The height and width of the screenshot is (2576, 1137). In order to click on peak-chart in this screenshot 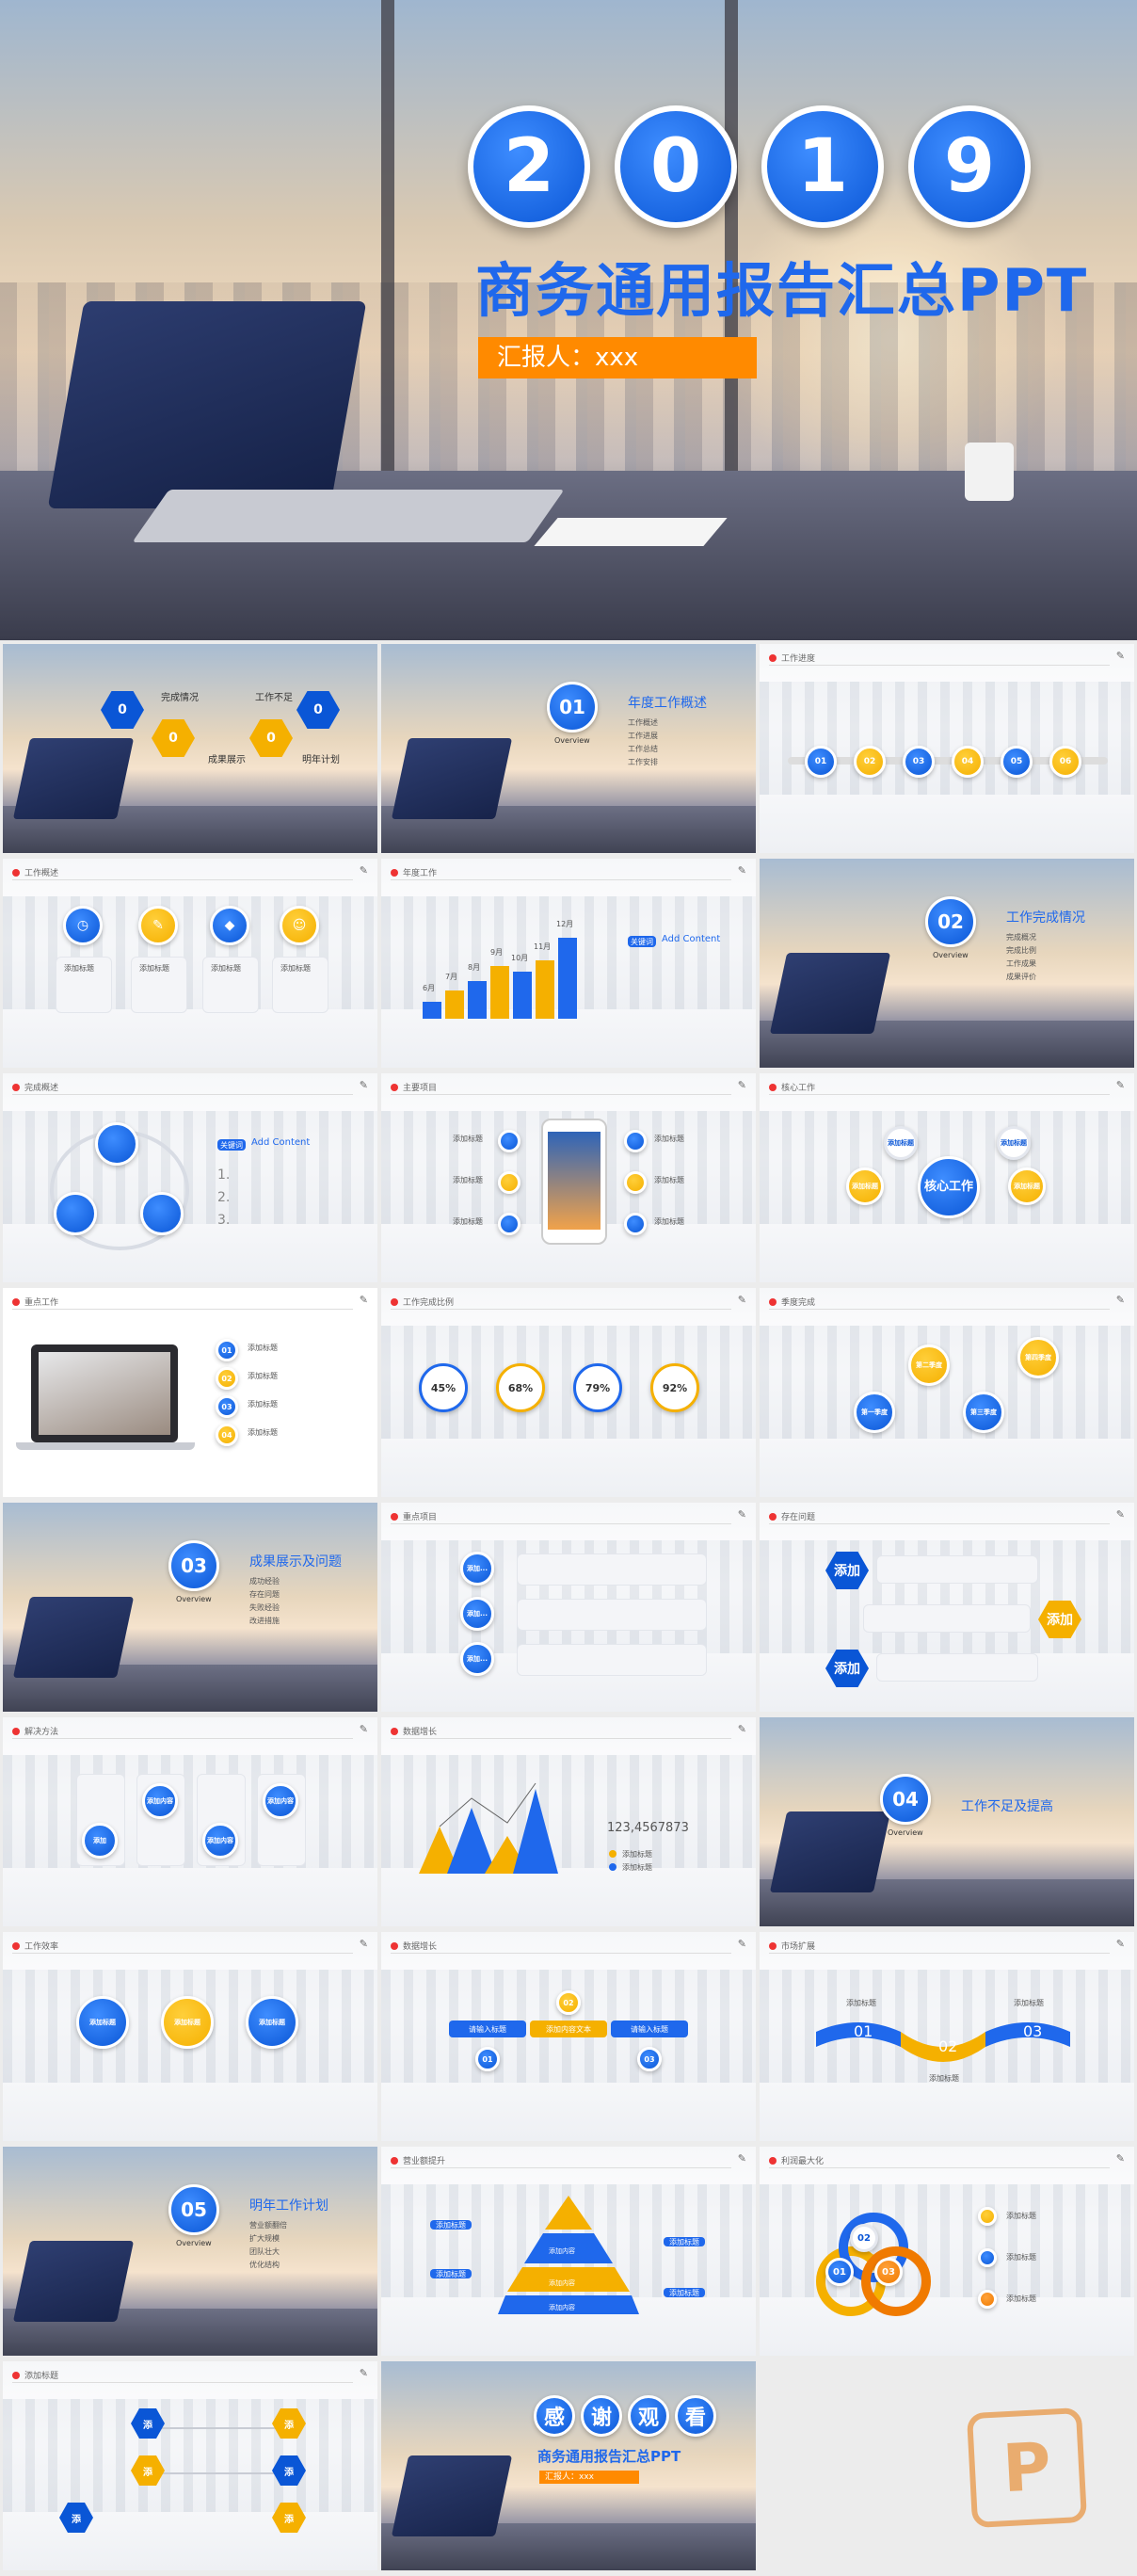, I will do `click(488, 1828)`.